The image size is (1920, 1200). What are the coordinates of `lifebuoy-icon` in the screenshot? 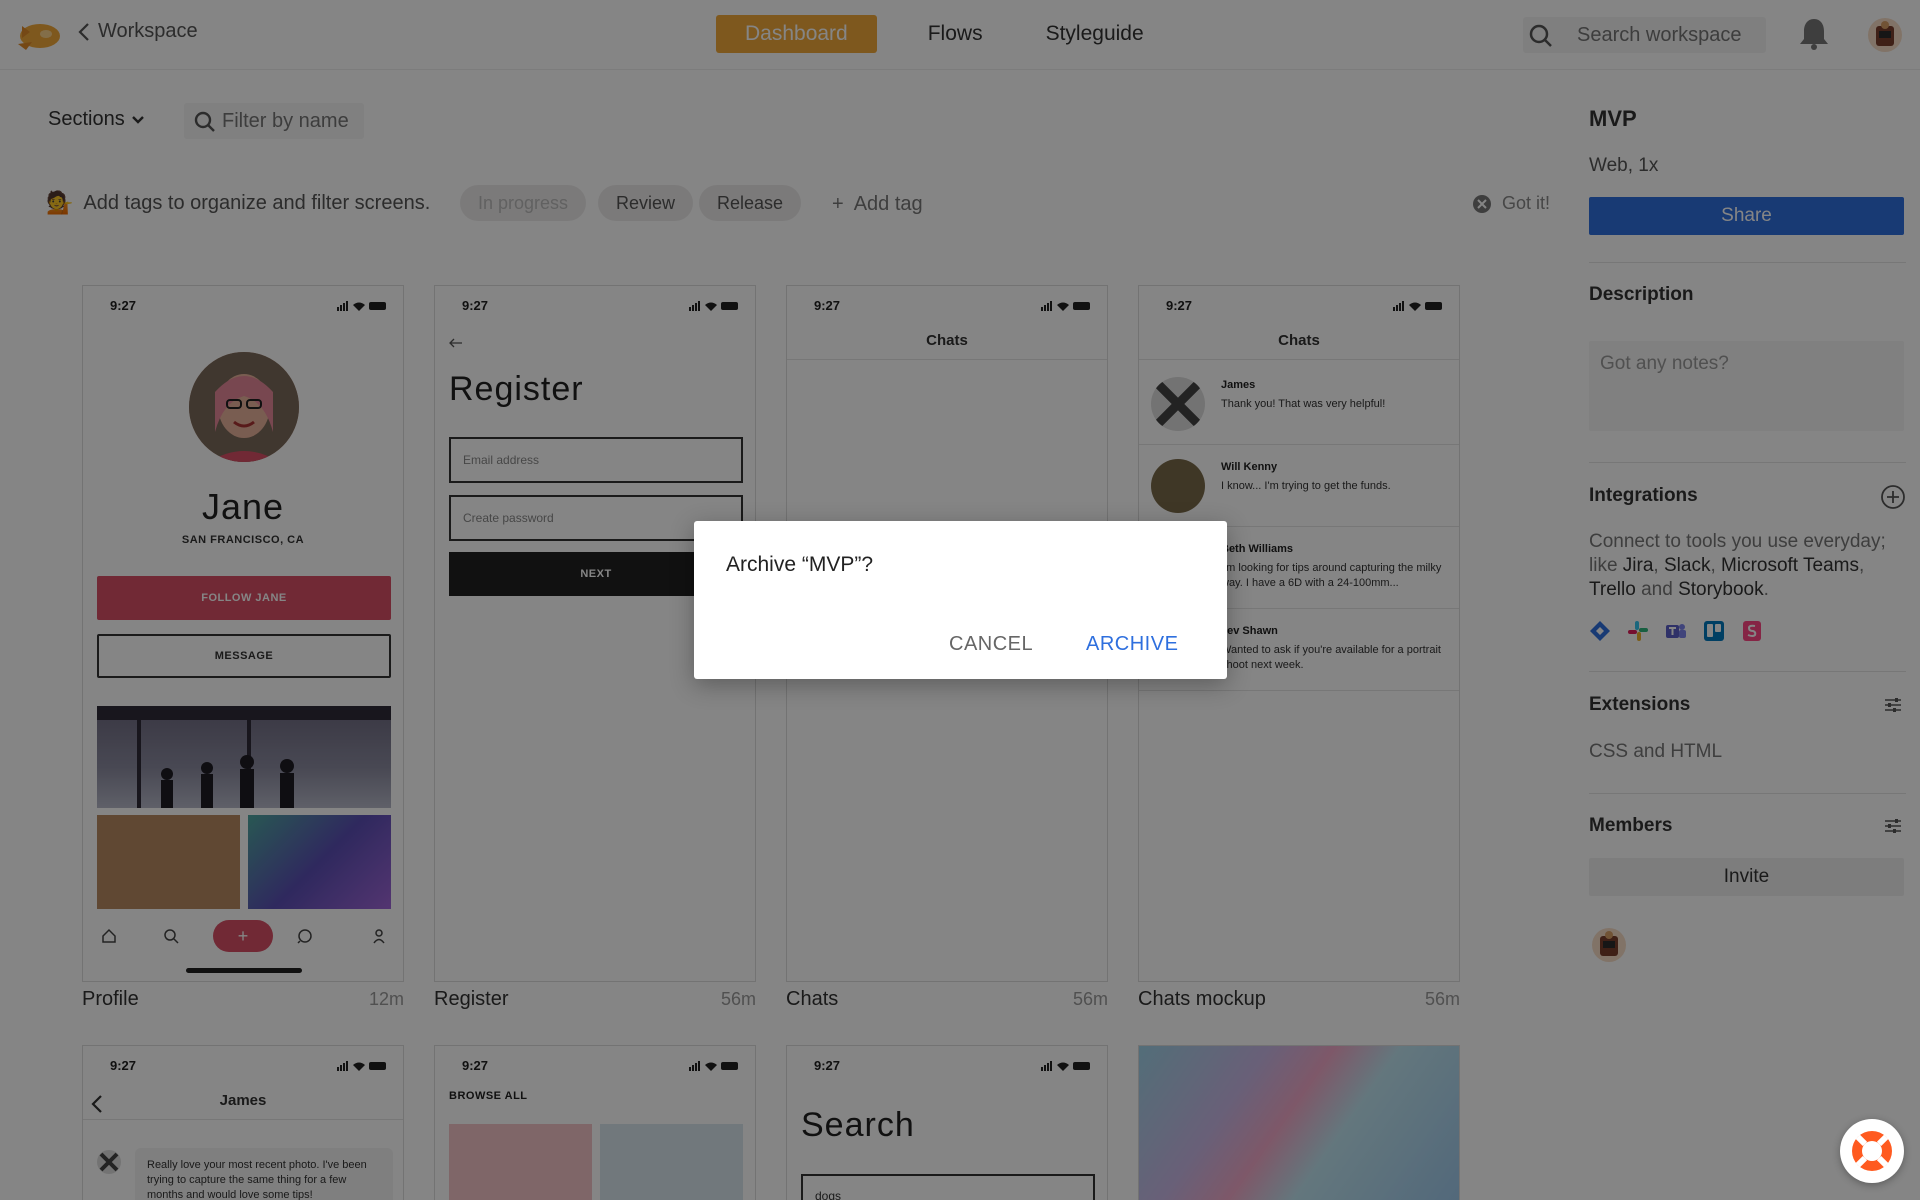 It's located at (1872, 1151).